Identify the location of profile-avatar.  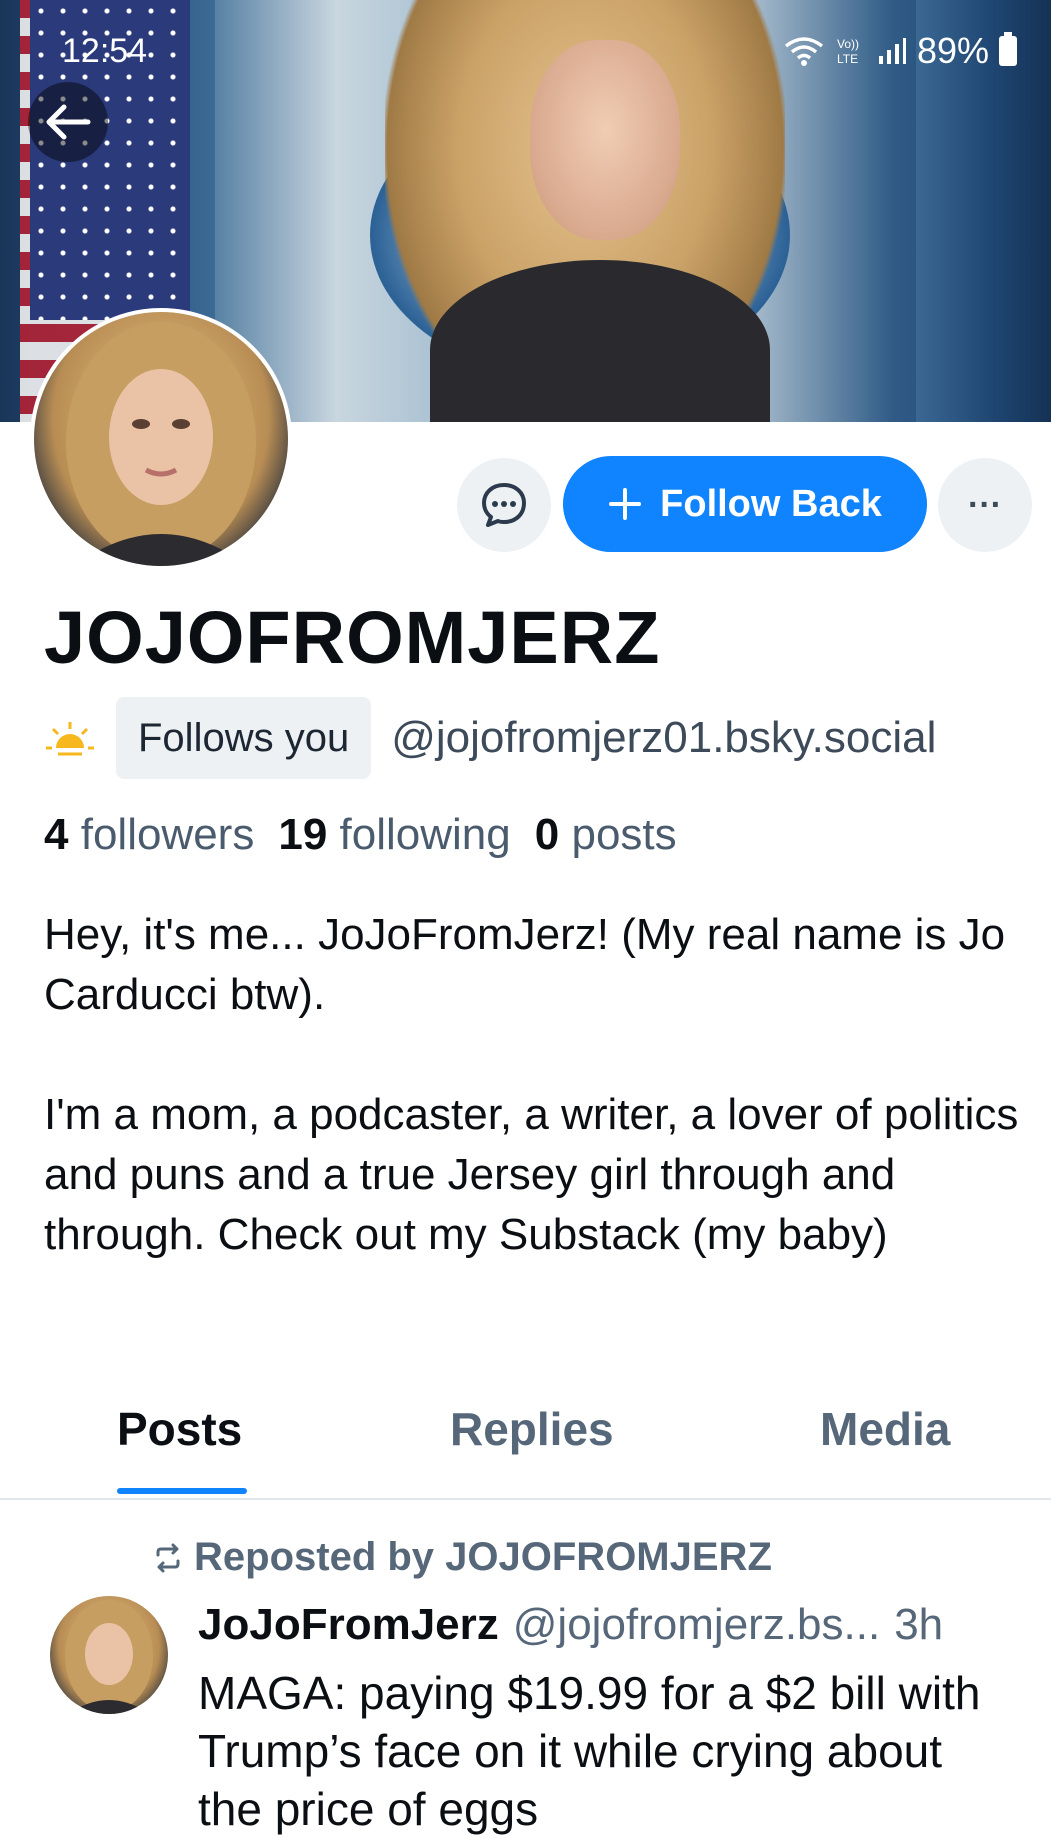
(161, 439).